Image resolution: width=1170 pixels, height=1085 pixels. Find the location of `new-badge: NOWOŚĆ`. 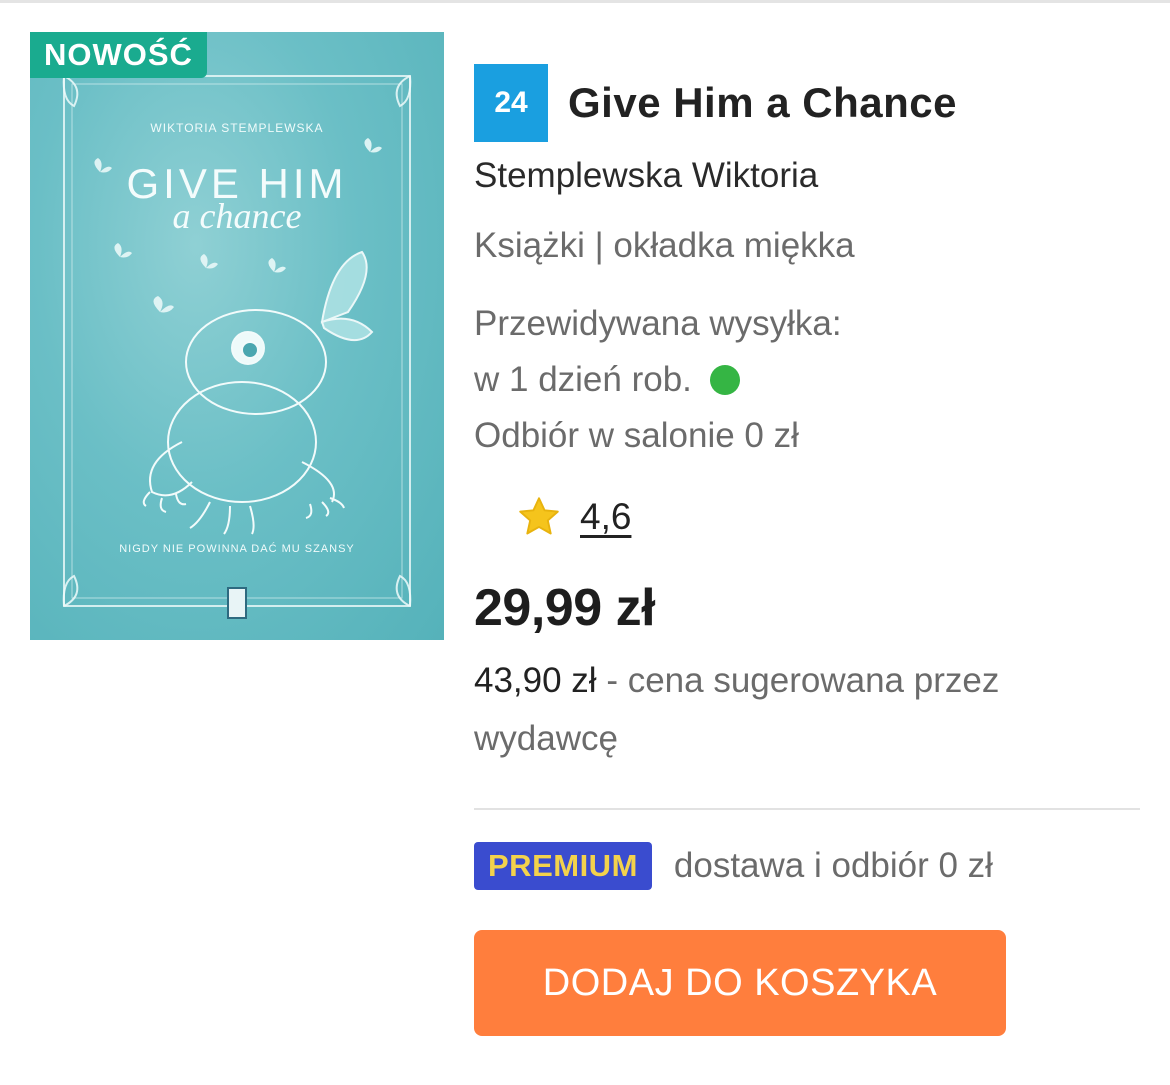

new-badge: NOWOŚĆ is located at coordinates (118, 55).